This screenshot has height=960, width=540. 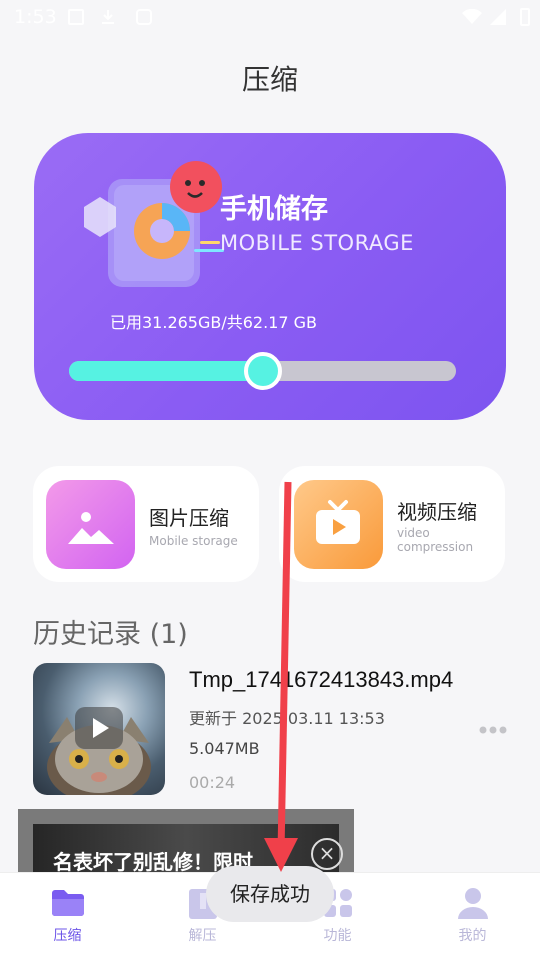 I want to click on storage-progress-bar, so click(x=262, y=371).